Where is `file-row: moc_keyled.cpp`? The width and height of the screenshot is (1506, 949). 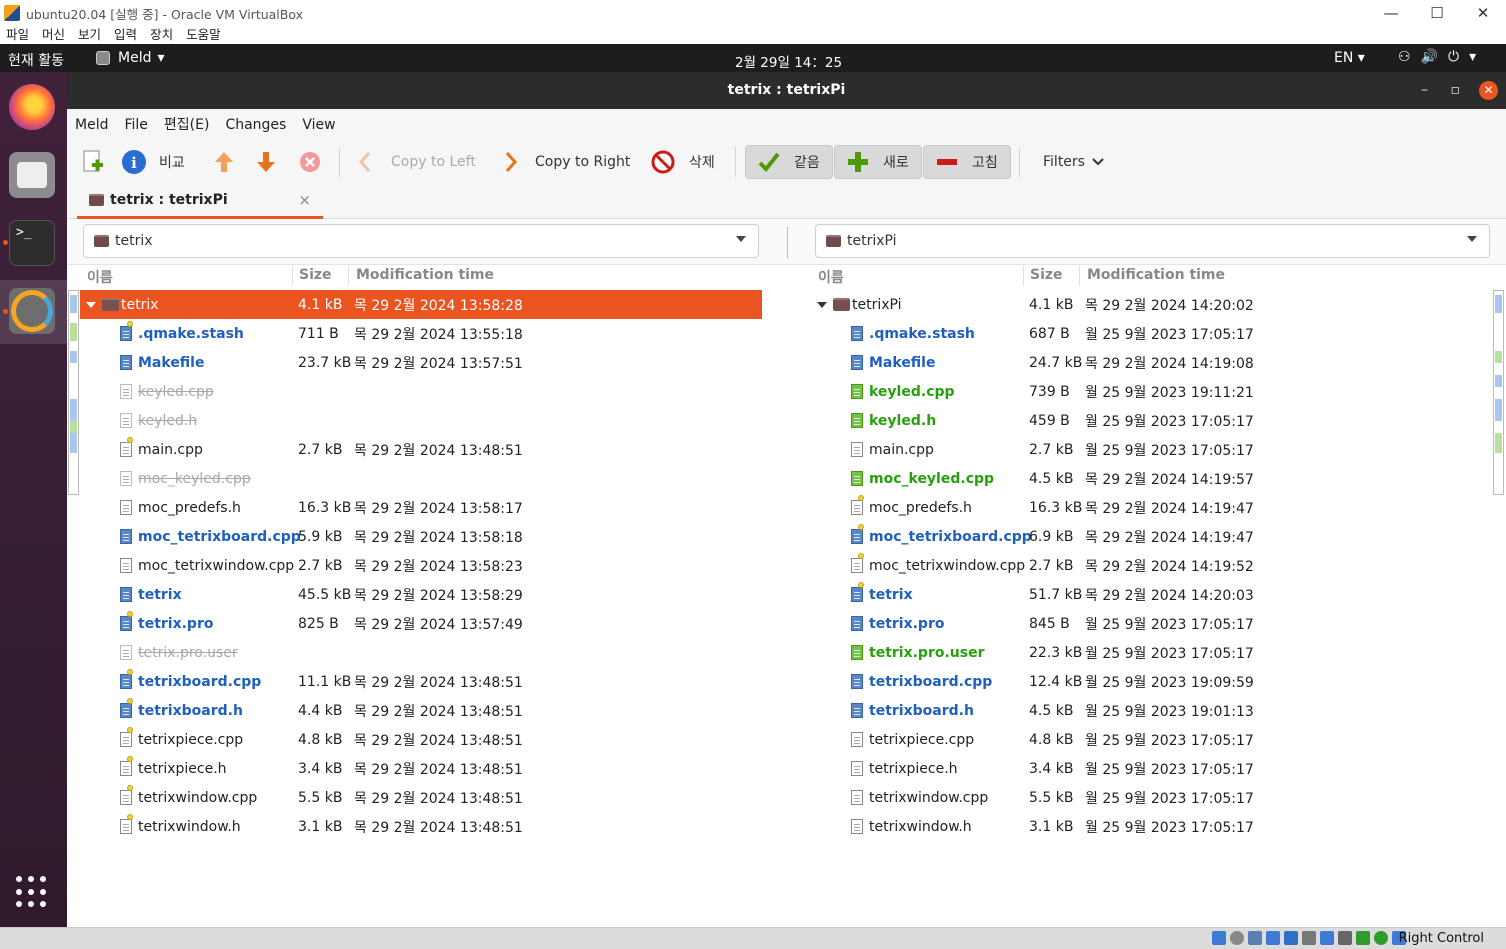 file-row: moc_keyled.cpp is located at coordinates (421, 478).